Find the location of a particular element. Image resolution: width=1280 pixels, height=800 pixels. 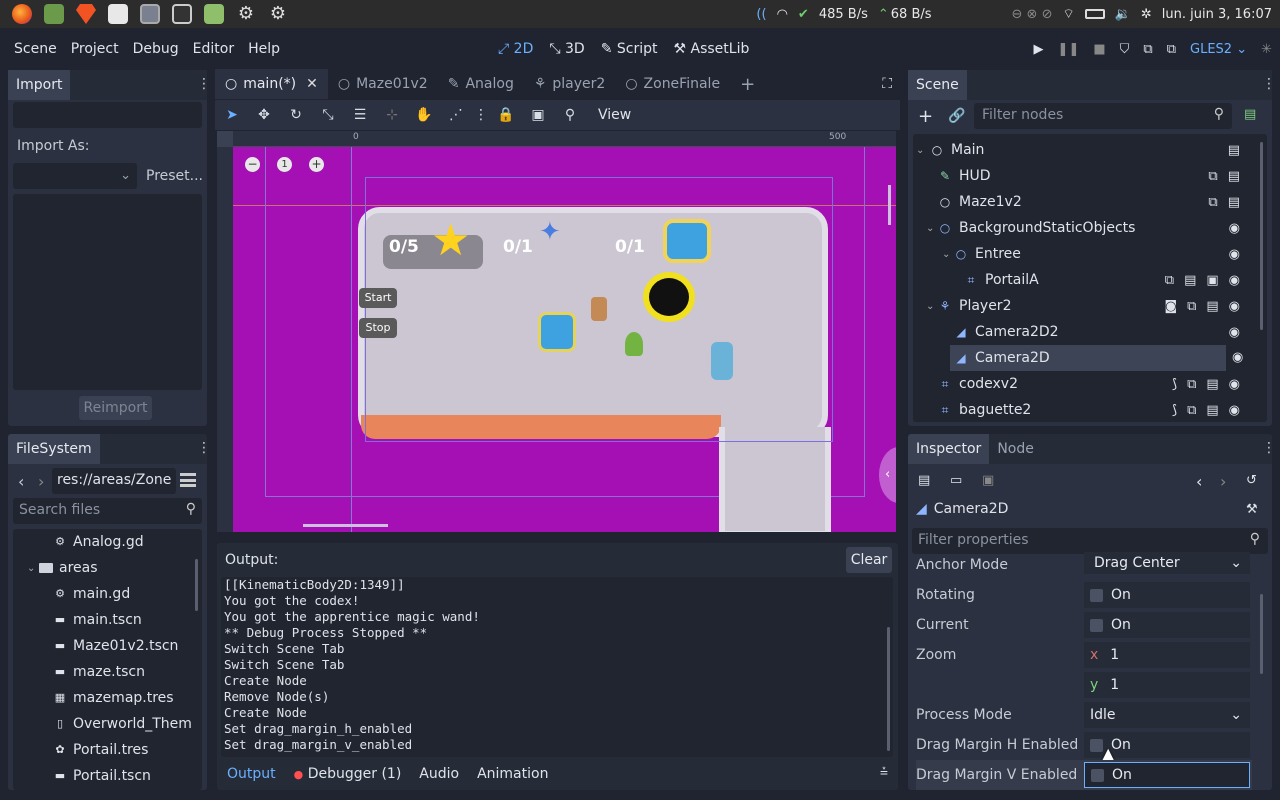

tree-node-camera2d2: ◢ Camera2D2 ◉ is located at coordinates (1081, 332).